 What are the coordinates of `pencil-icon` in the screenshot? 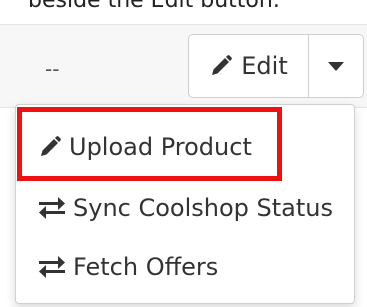 It's located at (221, 66).